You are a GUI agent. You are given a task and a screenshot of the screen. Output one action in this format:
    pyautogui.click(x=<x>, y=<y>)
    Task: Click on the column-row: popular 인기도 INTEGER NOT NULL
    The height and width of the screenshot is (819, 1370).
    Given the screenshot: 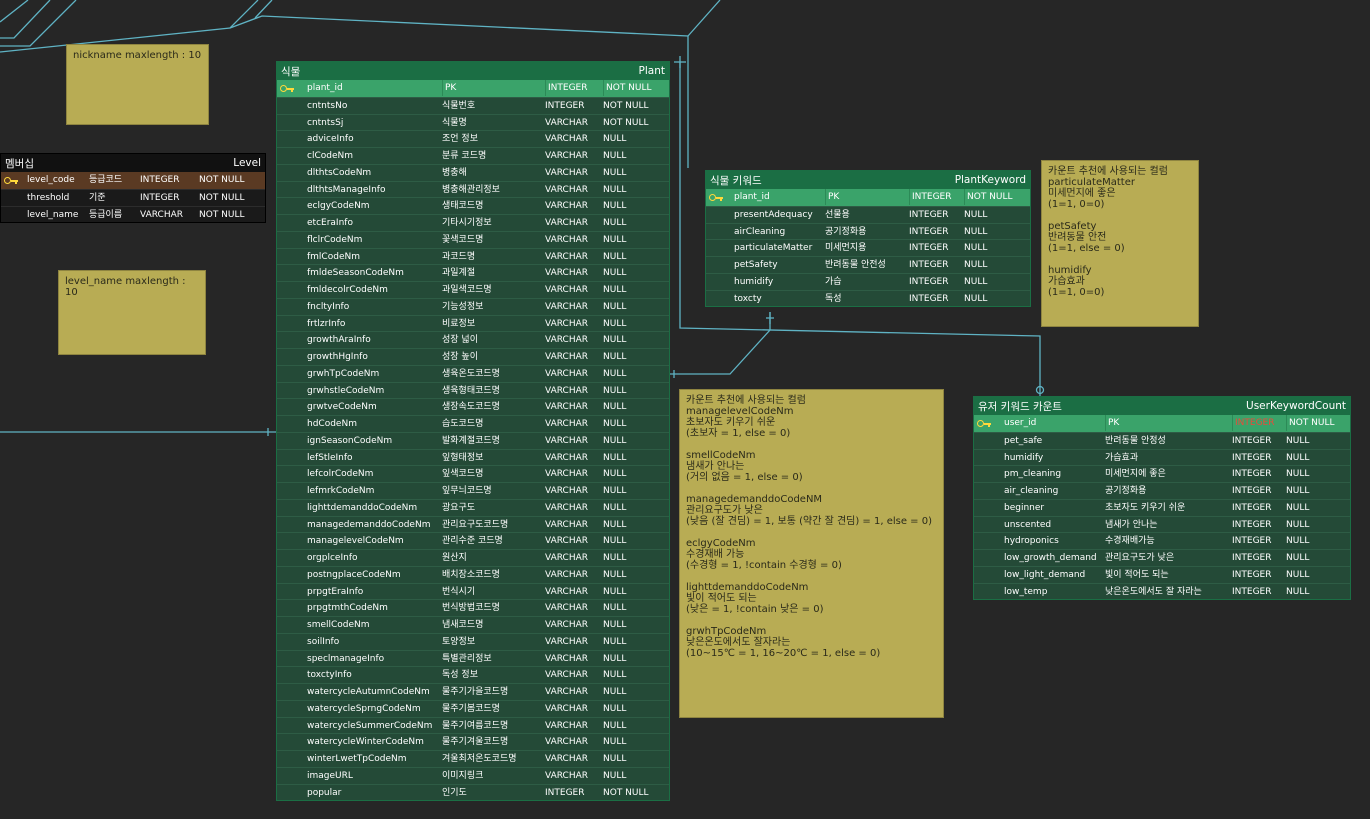 What is the action you would take?
    pyautogui.click(x=473, y=792)
    